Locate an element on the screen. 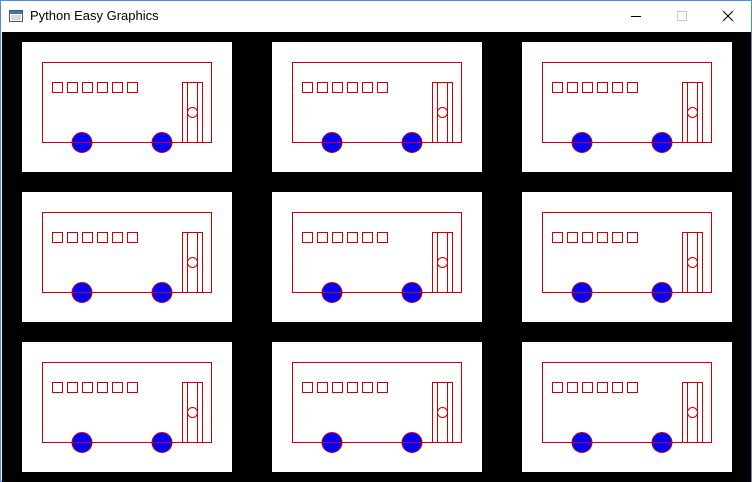 The width and height of the screenshot is (752, 482). minimize-button is located at coordinates (636, 16).